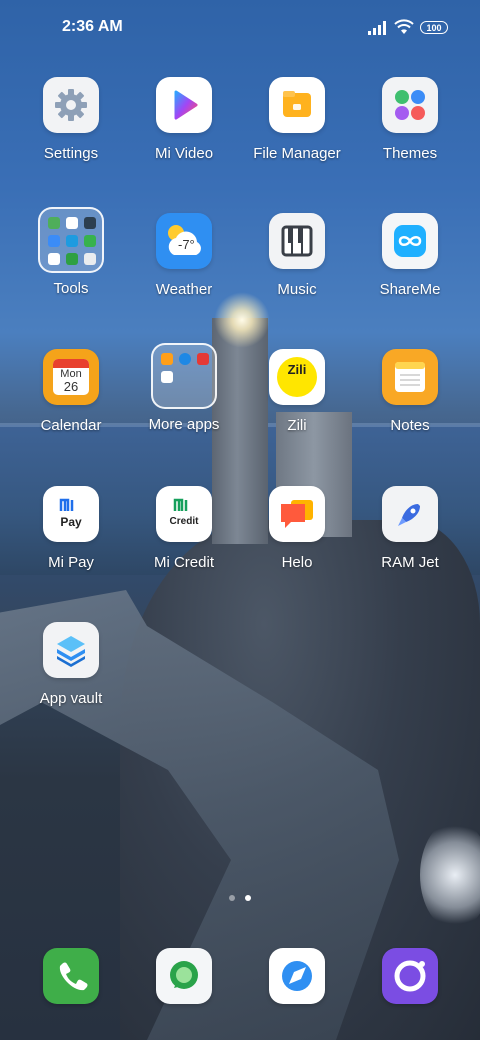 The image size is (480, 1040). What do you see at coordinates (71, 522) in the screenshot?
I see `mi-pay-icon-text: Pay` at bounding box center [71, 522].